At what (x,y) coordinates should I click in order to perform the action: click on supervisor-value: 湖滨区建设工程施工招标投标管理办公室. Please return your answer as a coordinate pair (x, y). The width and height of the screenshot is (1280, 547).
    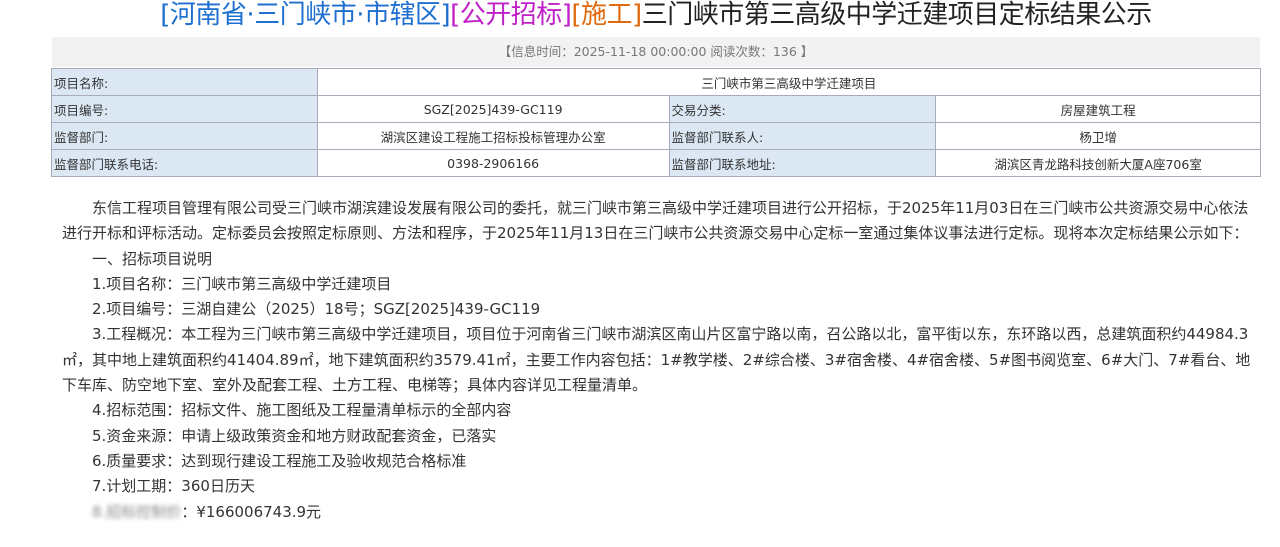
    Looking at the image, I should click on (493, 136).